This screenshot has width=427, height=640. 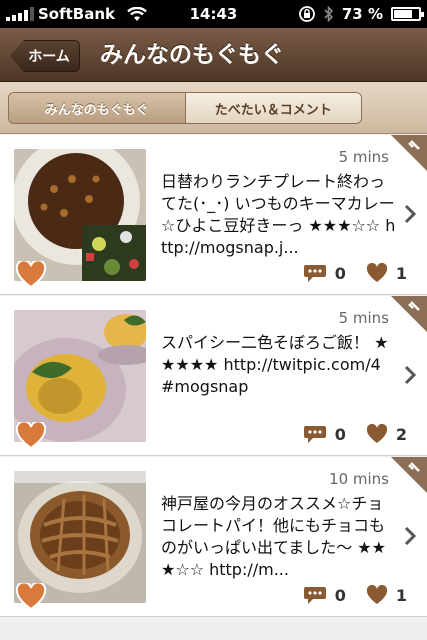 What do you see at coordinates (20, 14) in the screenshot?
I see `signal-icon` at bounding box center [20, 14].